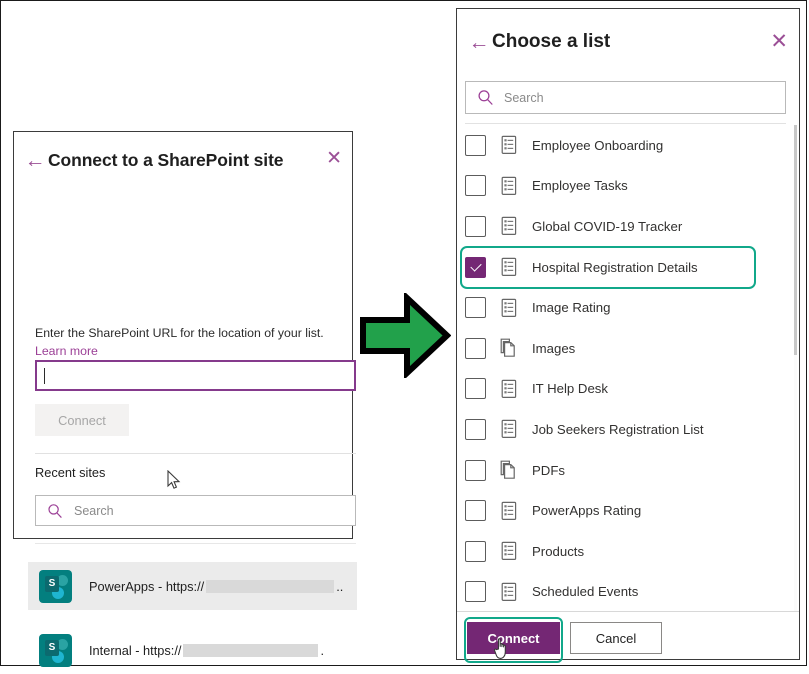  What do you see at coordinates (340, 586) in the screenshot?
I see `site-trailing: ..` at bounding box center [340, 586].